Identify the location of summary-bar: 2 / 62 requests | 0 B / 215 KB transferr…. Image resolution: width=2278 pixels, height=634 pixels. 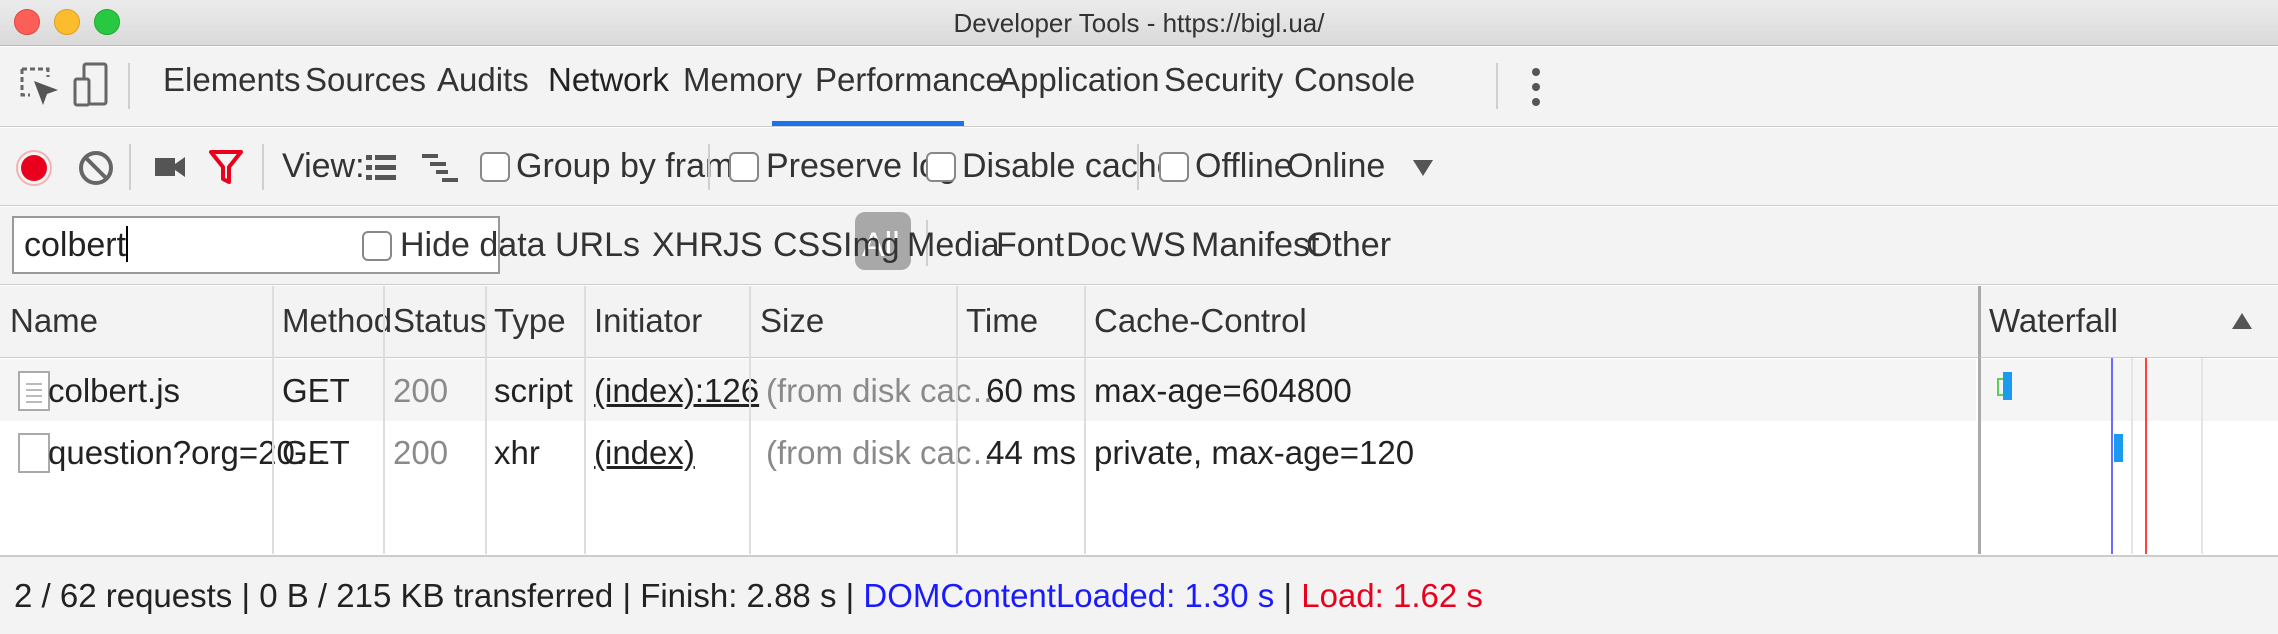
(1139, 594).